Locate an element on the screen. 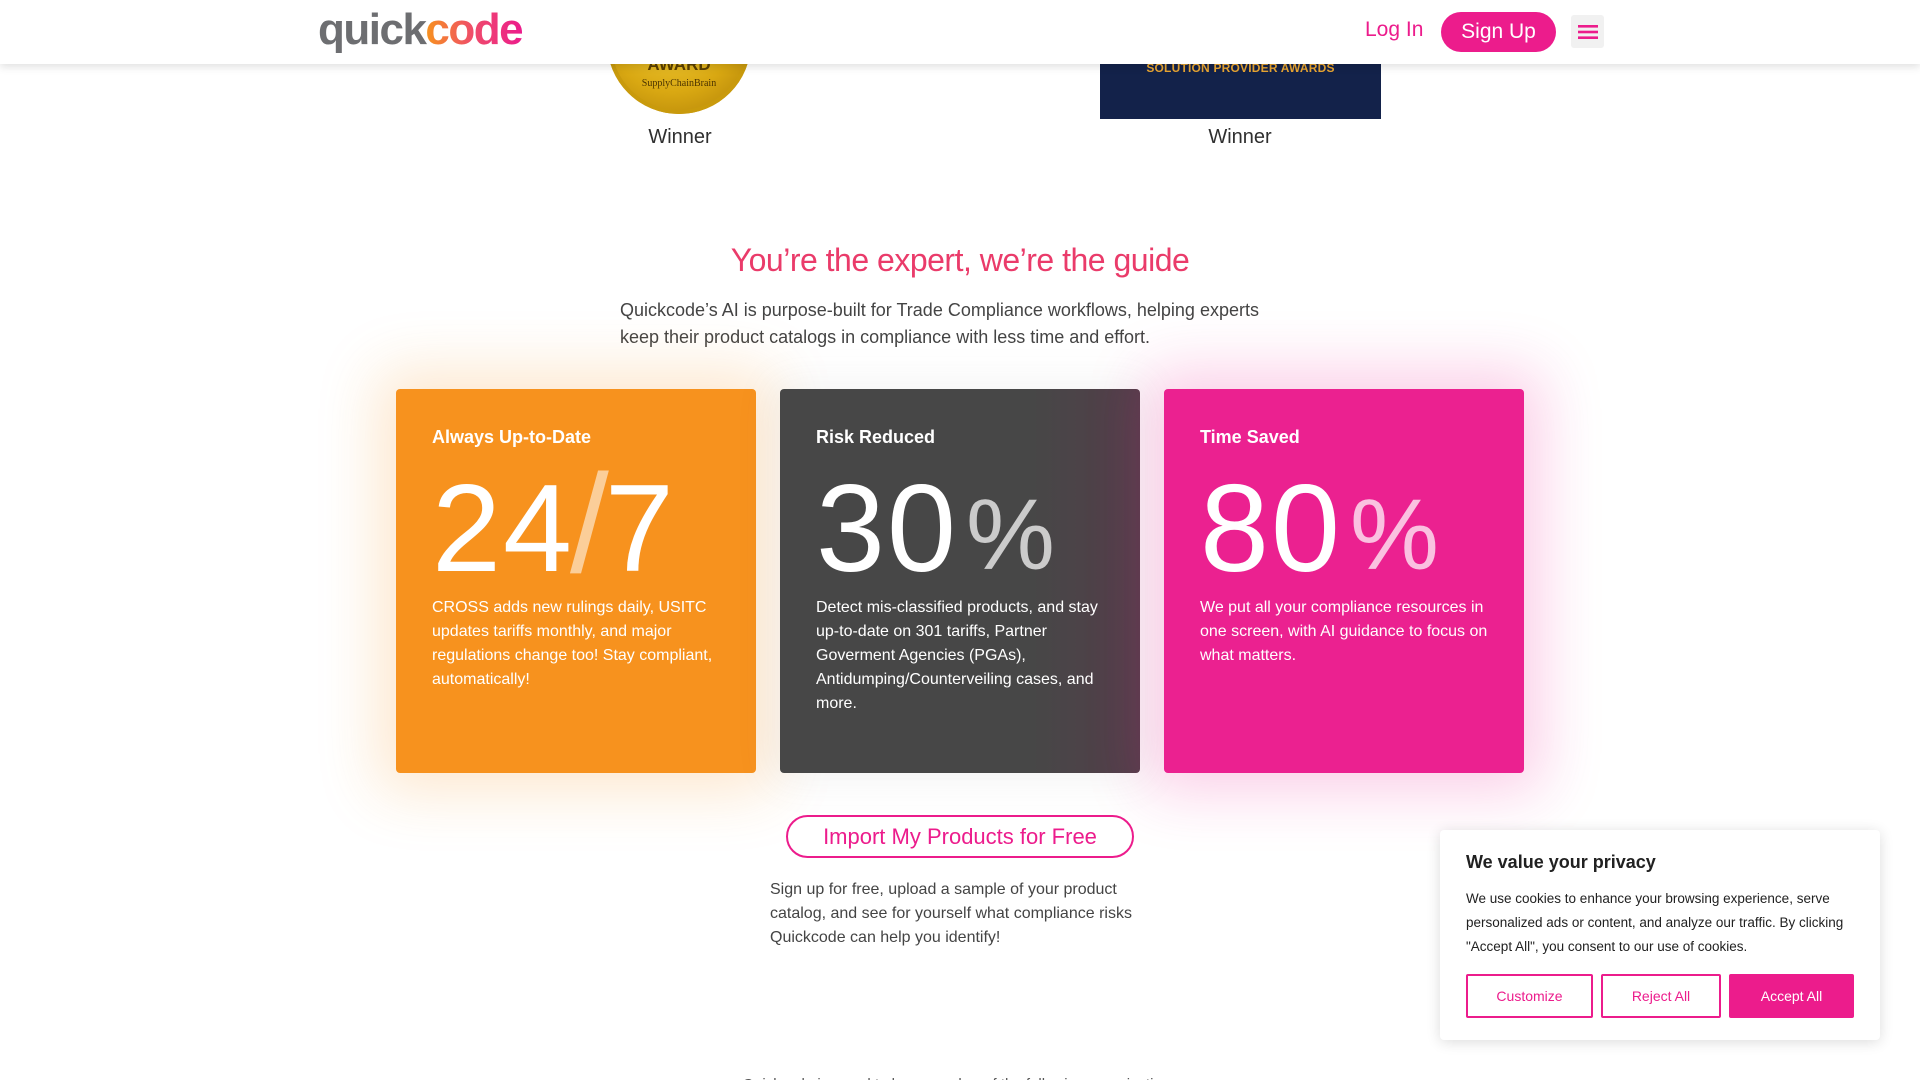  card-big-stat: 24/7 is located at coordinates (554, 523).